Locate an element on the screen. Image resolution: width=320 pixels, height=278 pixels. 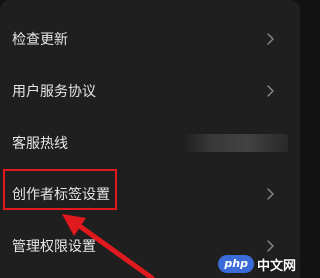
highlight-box is located at coordinates (60, 189).